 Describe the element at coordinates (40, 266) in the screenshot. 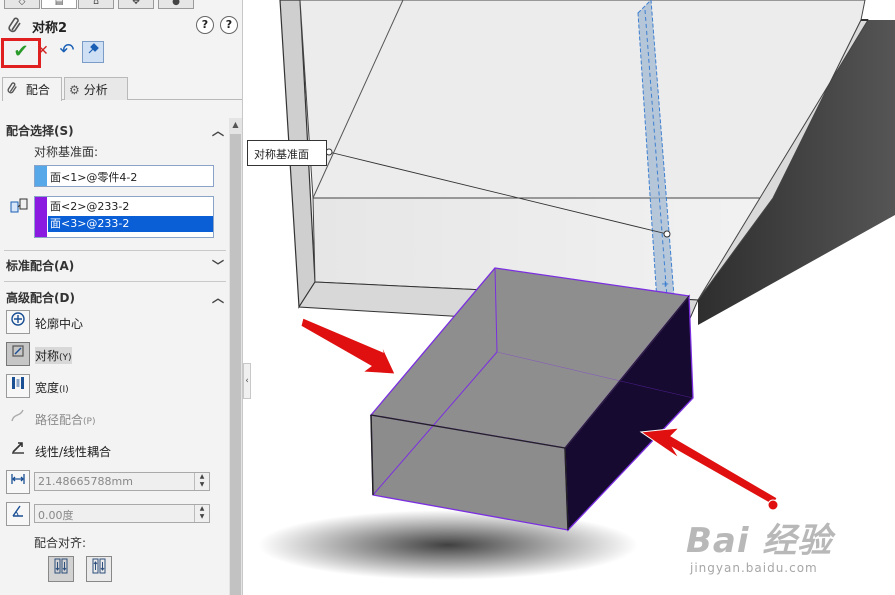

I see `standard-mates-heading: 标准配合(A)` at that location.